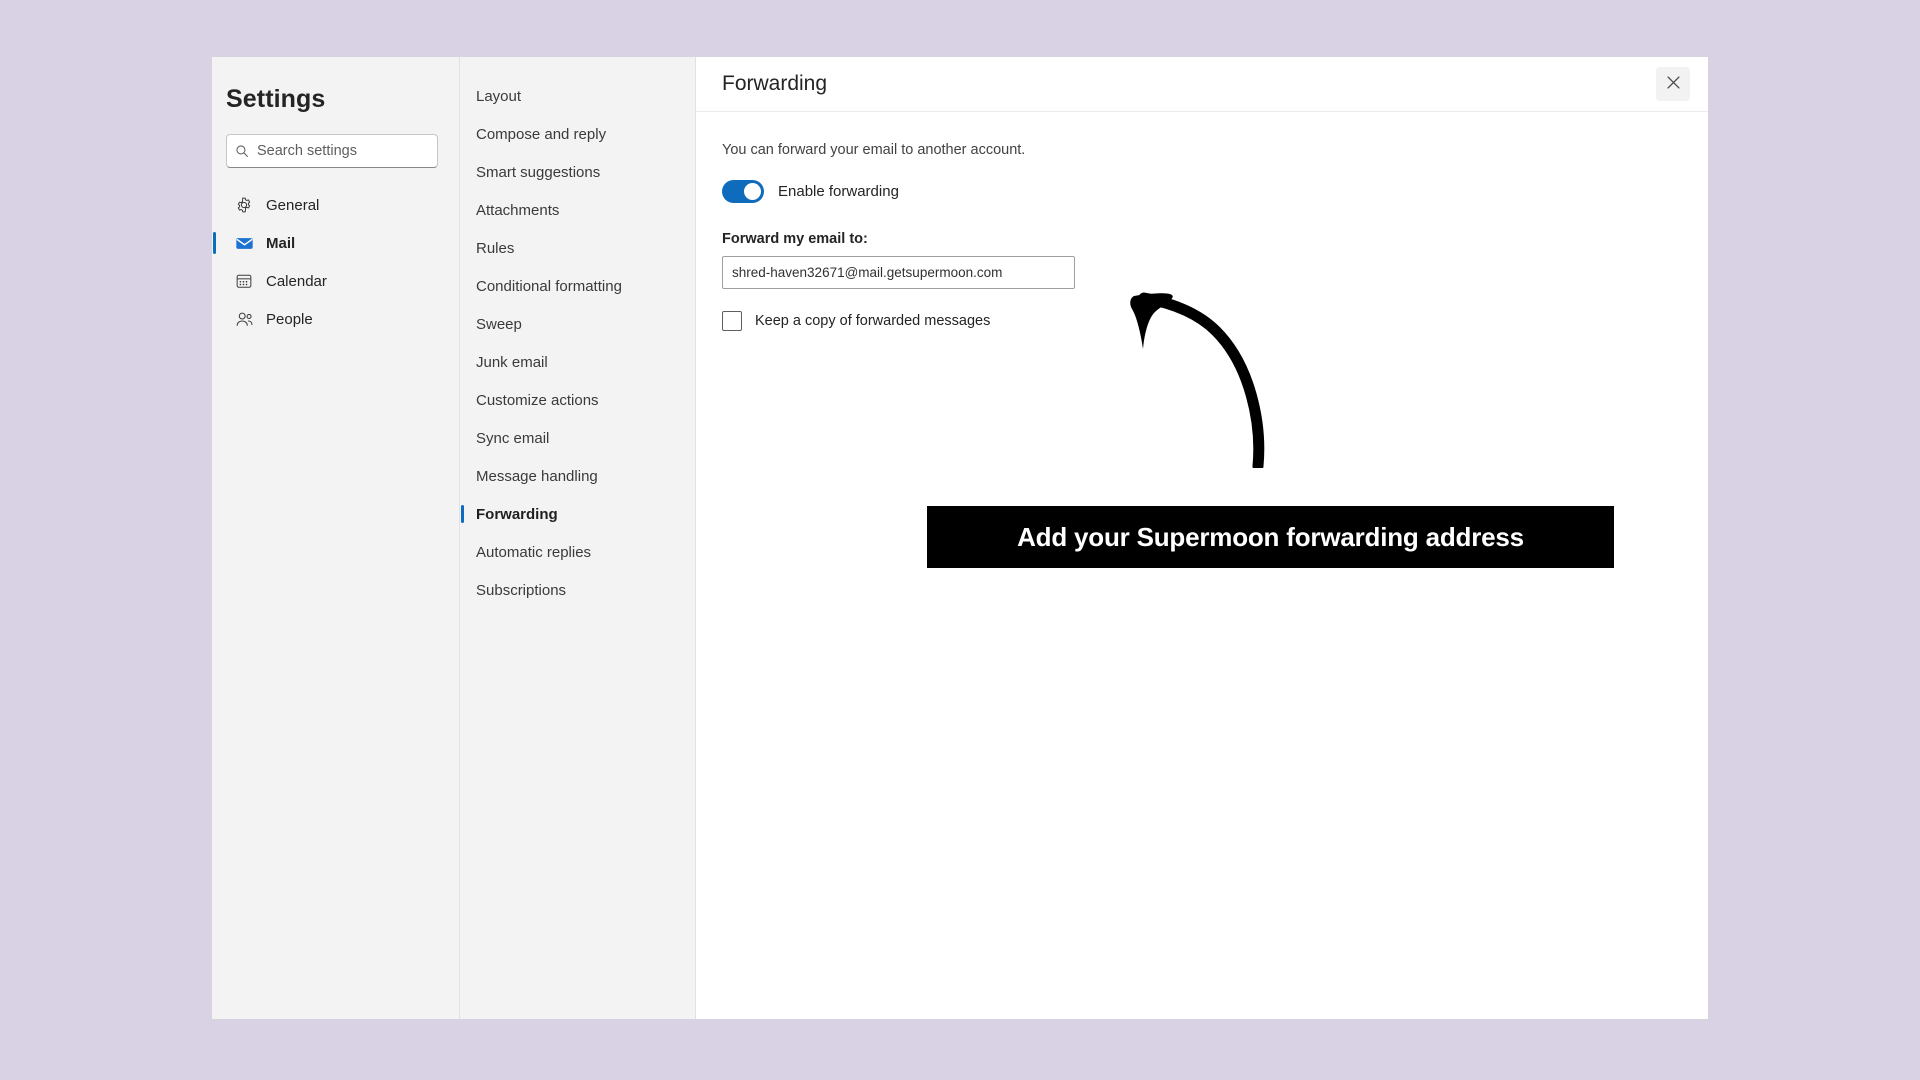  What do you see at coordinates (499, 96) in the screenshot?
I see `subnav-item-label: Layout` at bounding box center [499, 96].